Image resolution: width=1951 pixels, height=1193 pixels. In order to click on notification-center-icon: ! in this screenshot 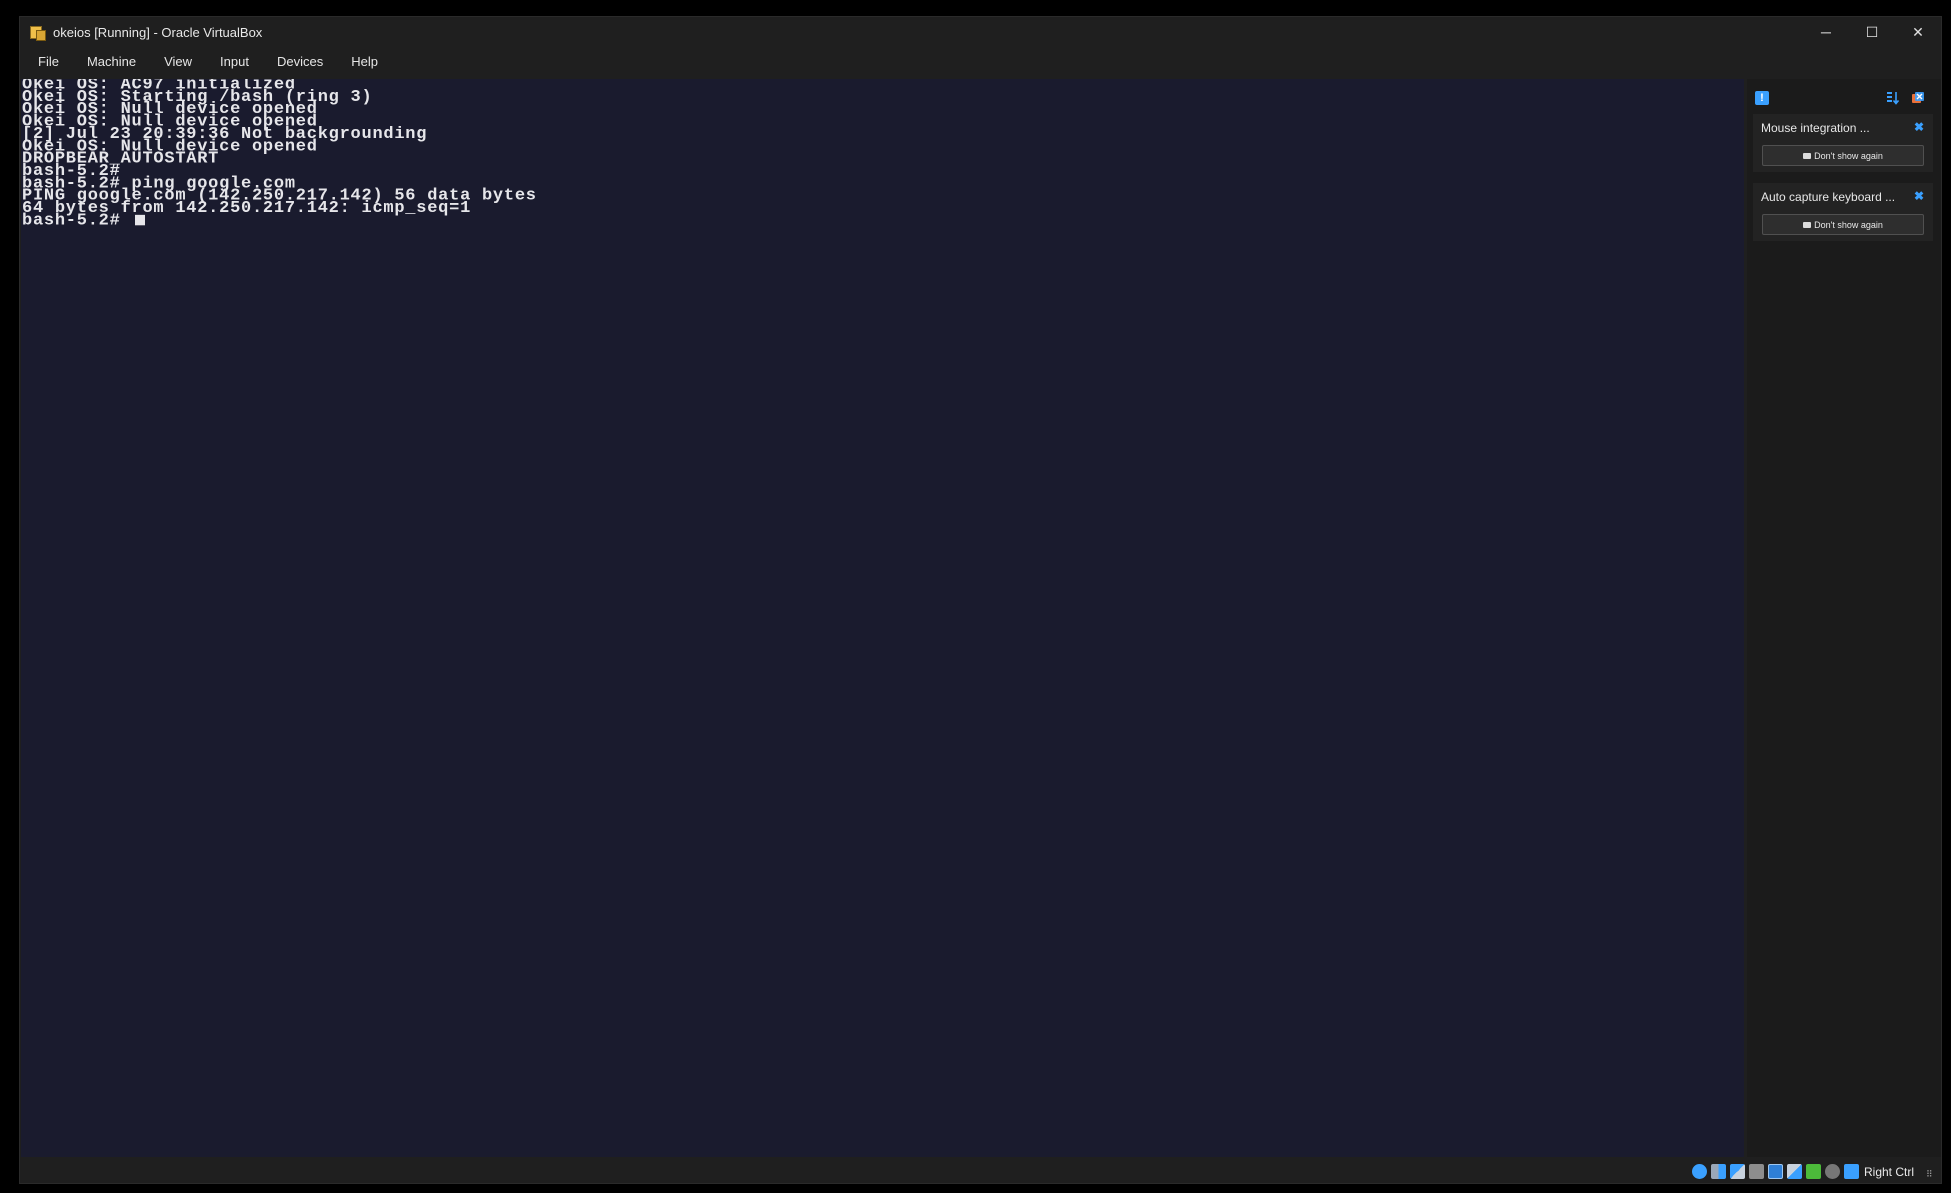, I will do `click(1762, 98)`.